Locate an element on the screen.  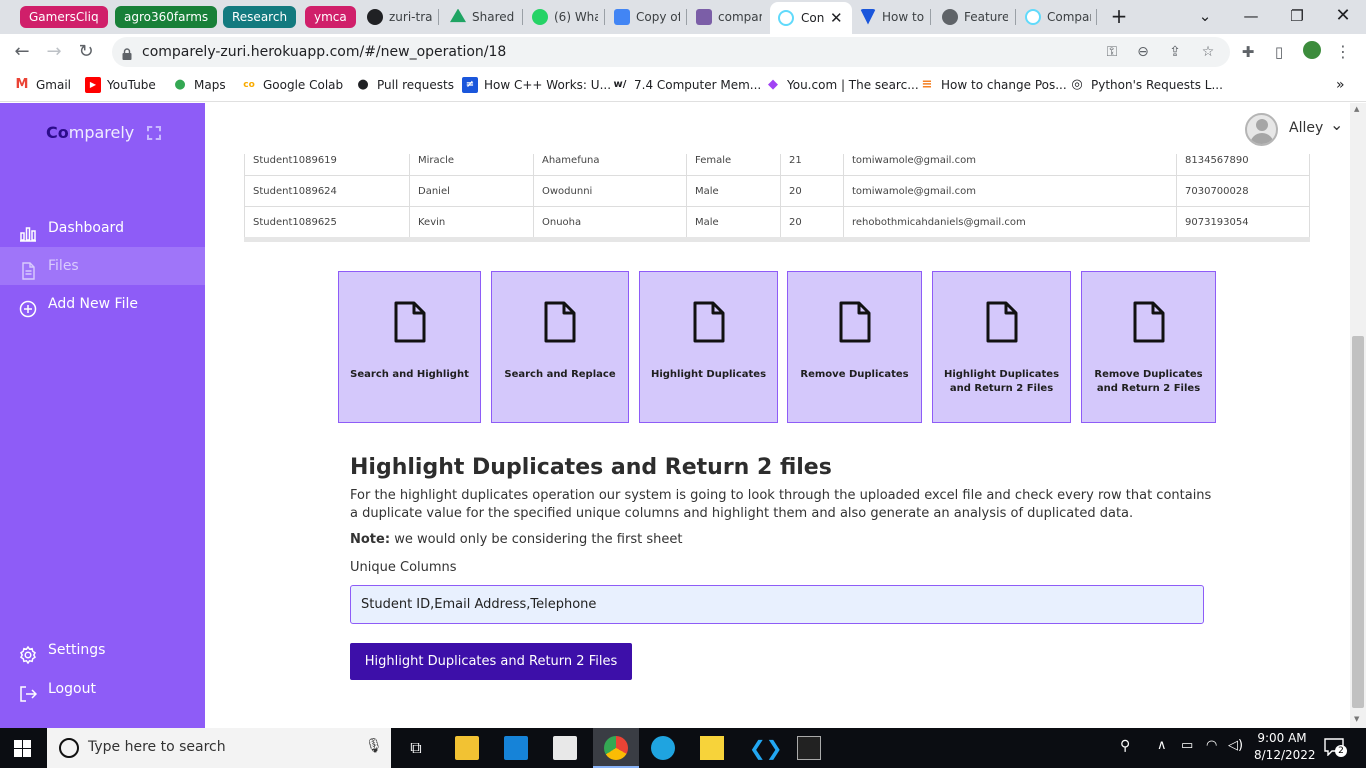
file-explorer-icon is located at coordinates (467, 748).